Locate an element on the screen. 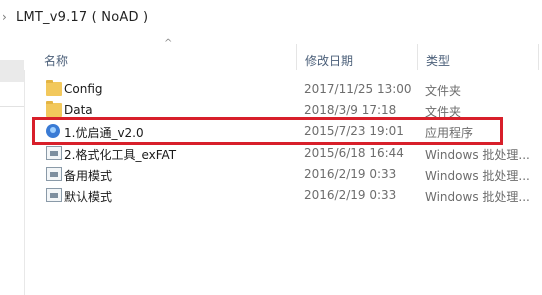 The height and width of the screenshot is (295, 542). file-name: 2.格式化工具_exFAT is located at coordinates (120, 155).